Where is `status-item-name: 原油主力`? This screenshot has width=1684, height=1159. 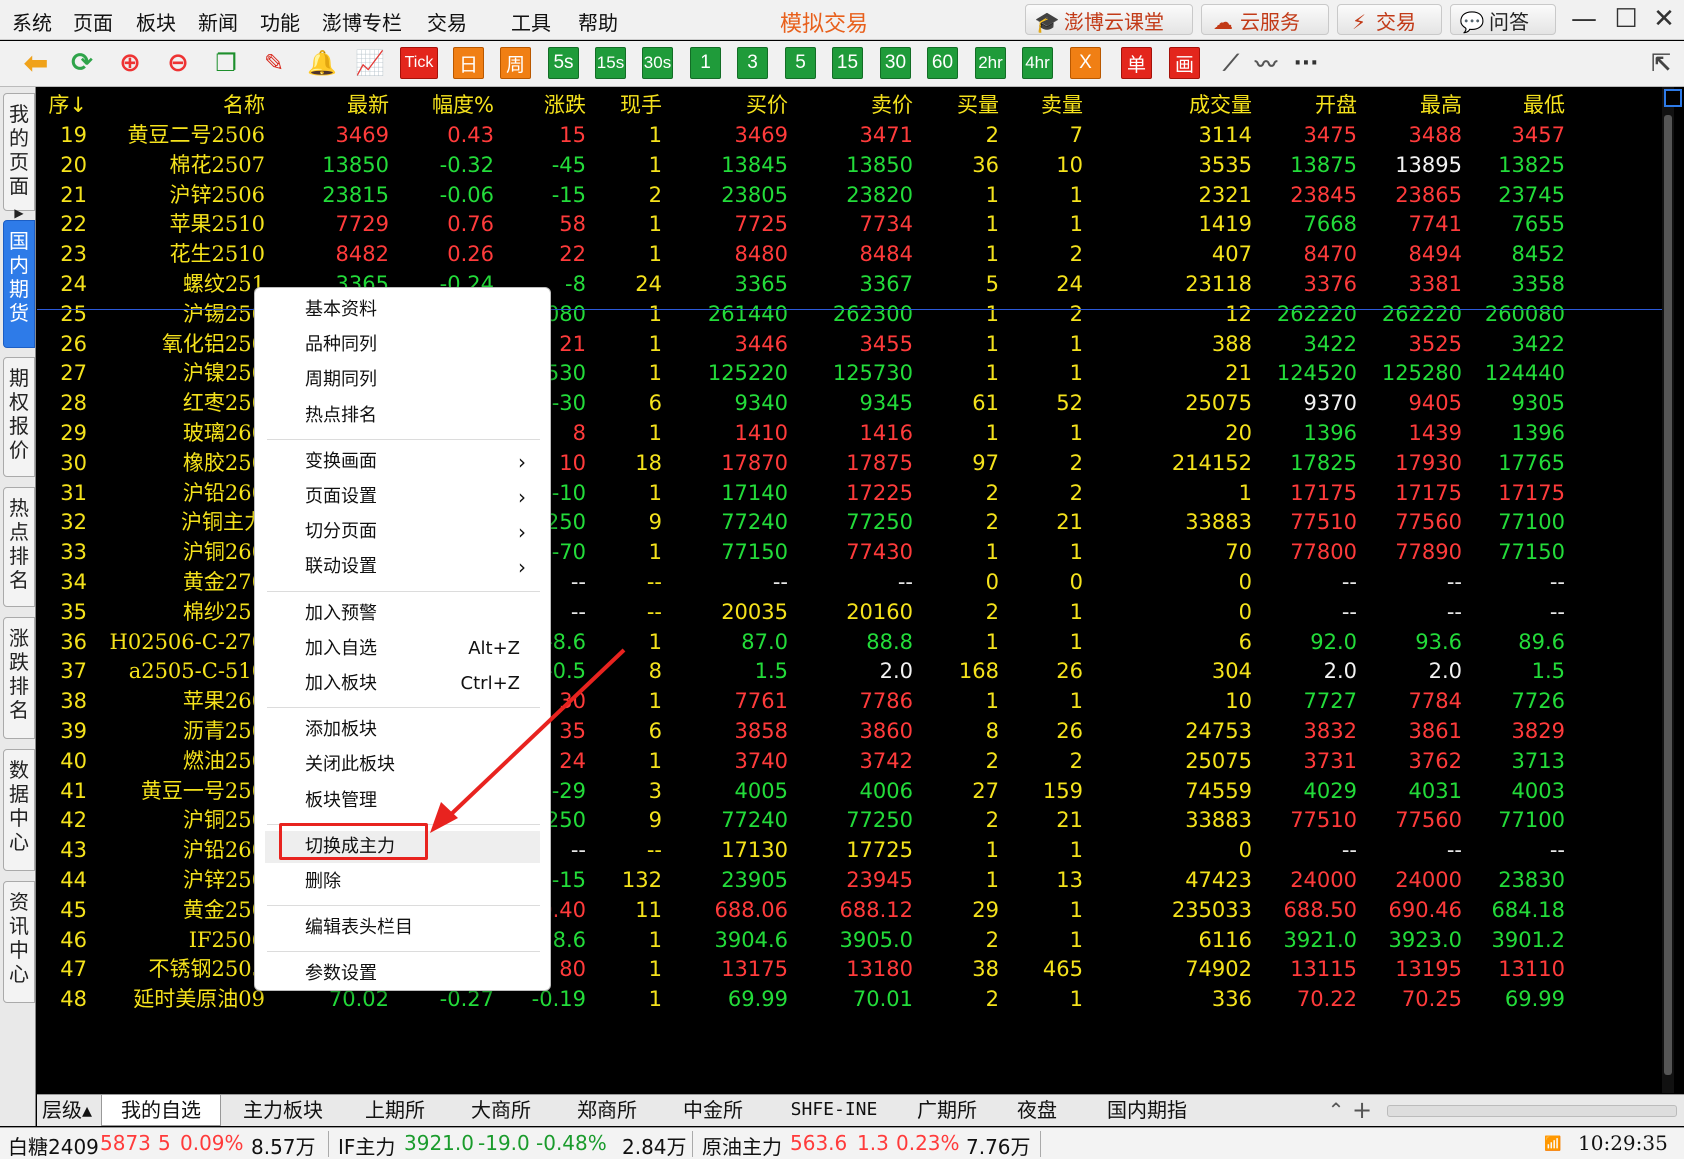 status-item-name: 原油主力 is located at coordinates (742, 1145).